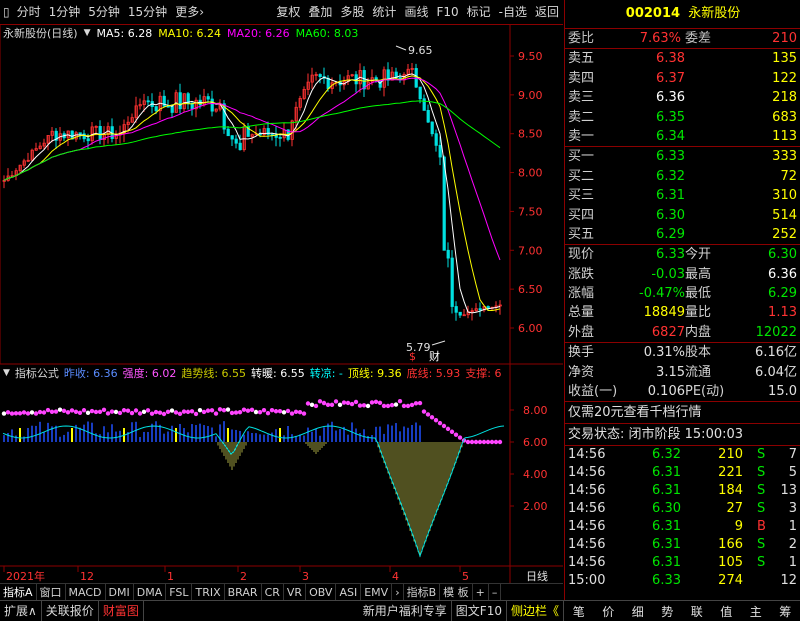  What do you see at coordinates (666, 491) in the screenshot?
I see `tick-price: 6.31` at bounding box center [666, 491].